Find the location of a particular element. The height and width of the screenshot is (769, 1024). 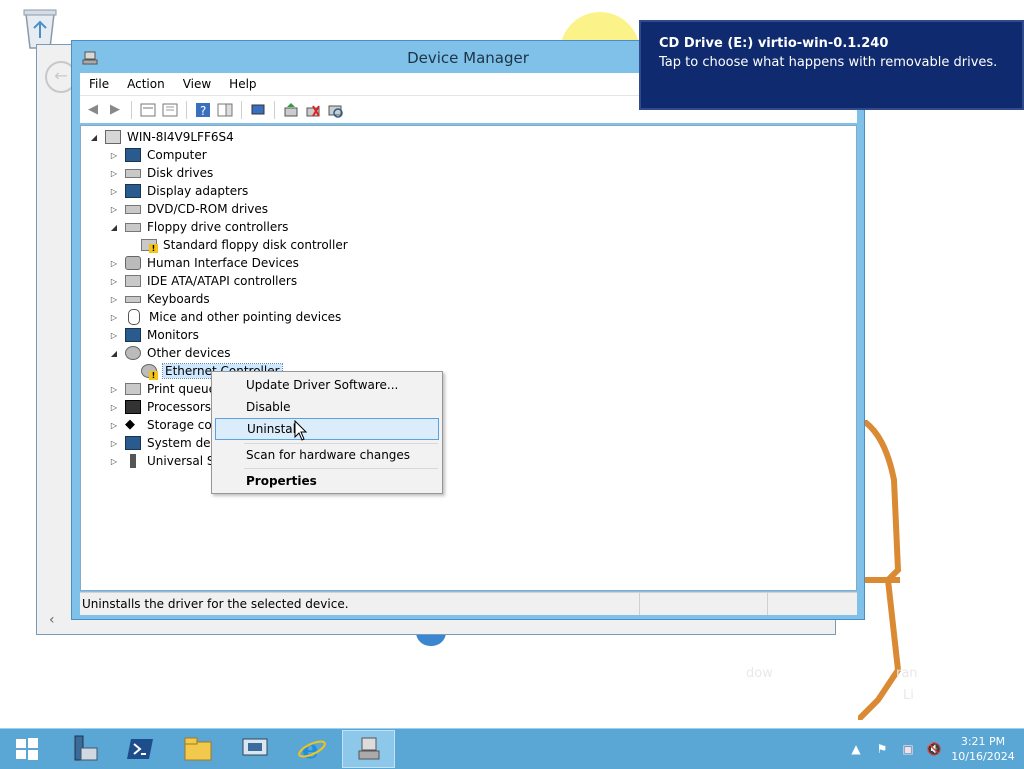

tree-item-label: Monitors is located at coordinates (173, 335).